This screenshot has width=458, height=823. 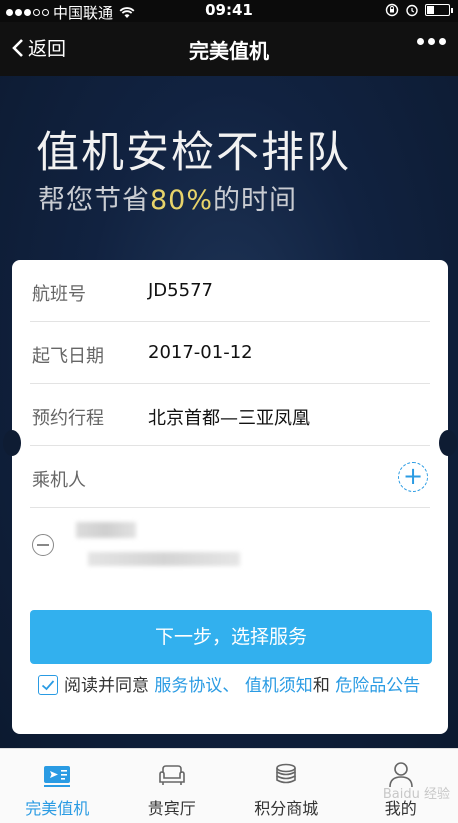 What do you see at coordinates (43, 545) in the screenshot?
I see `remove-passenger-button` at bounding box center [43, 545].